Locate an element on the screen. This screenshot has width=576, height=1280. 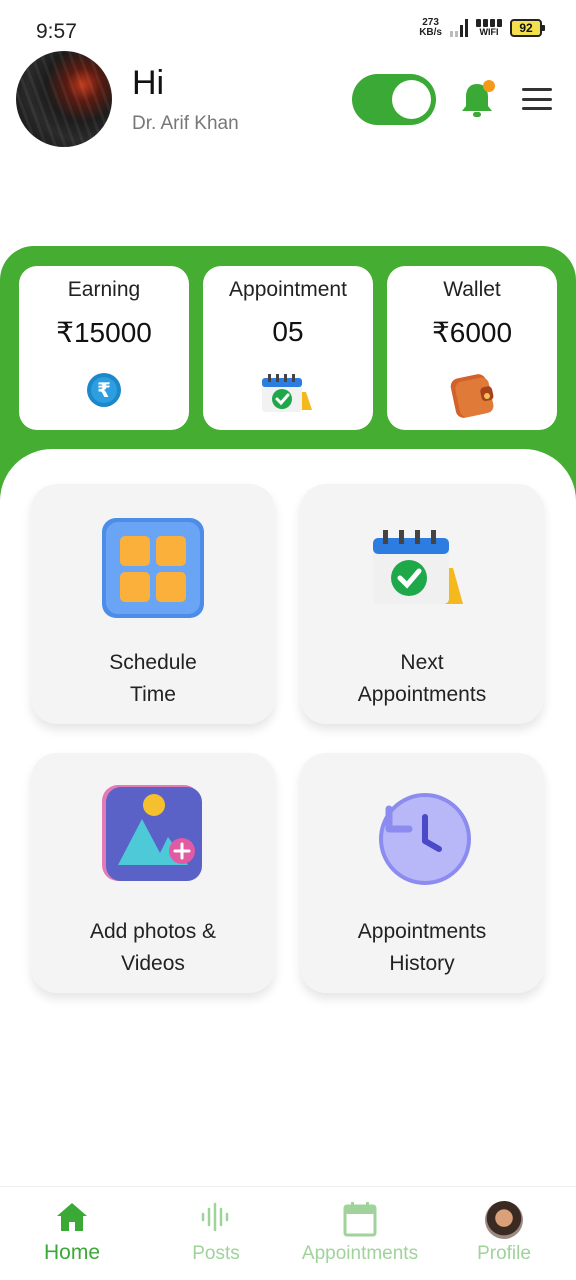
stat-label: Earning is located at coordinates (104, 289).